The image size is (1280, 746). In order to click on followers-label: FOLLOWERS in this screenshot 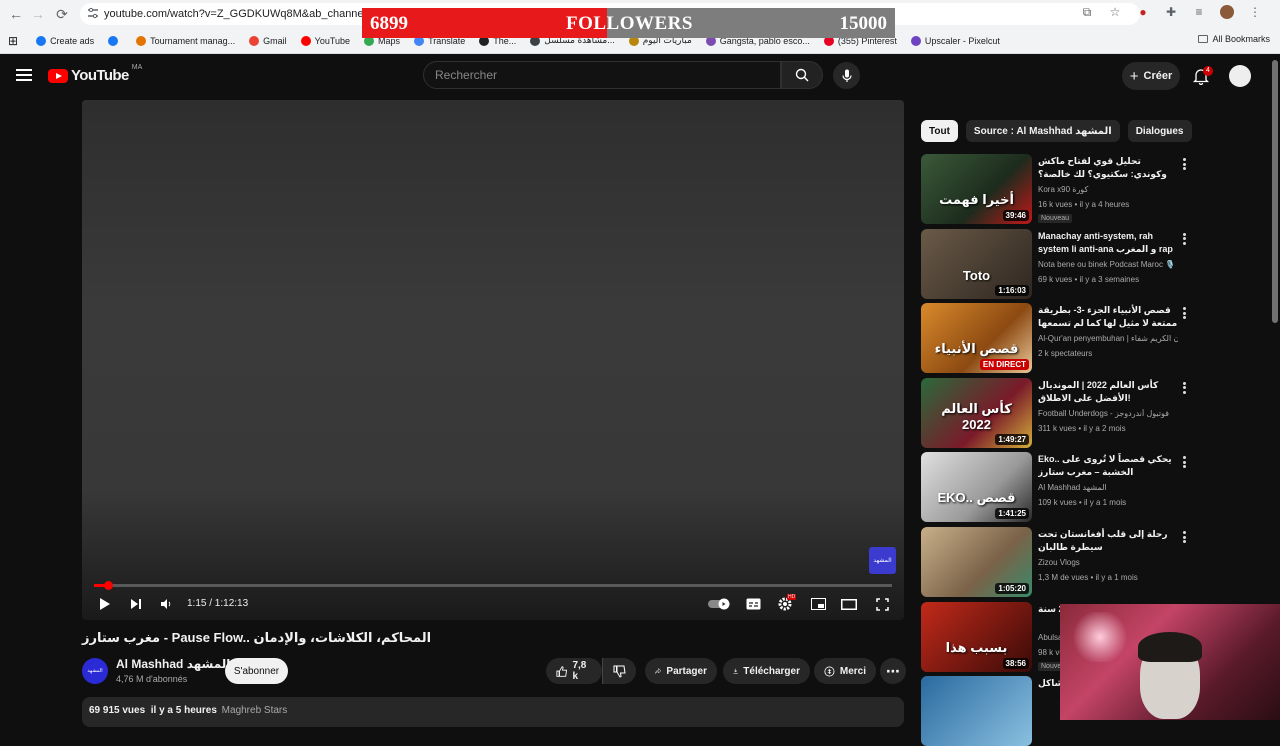, I will do `click(629, 23)`.